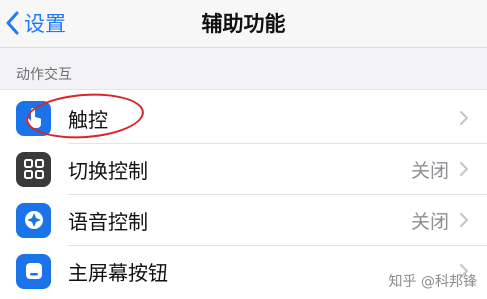 Image resolution: width=487 pixels, height=299 pixels. I want to click on list-item-label: 切换控制, so click(108, 170).